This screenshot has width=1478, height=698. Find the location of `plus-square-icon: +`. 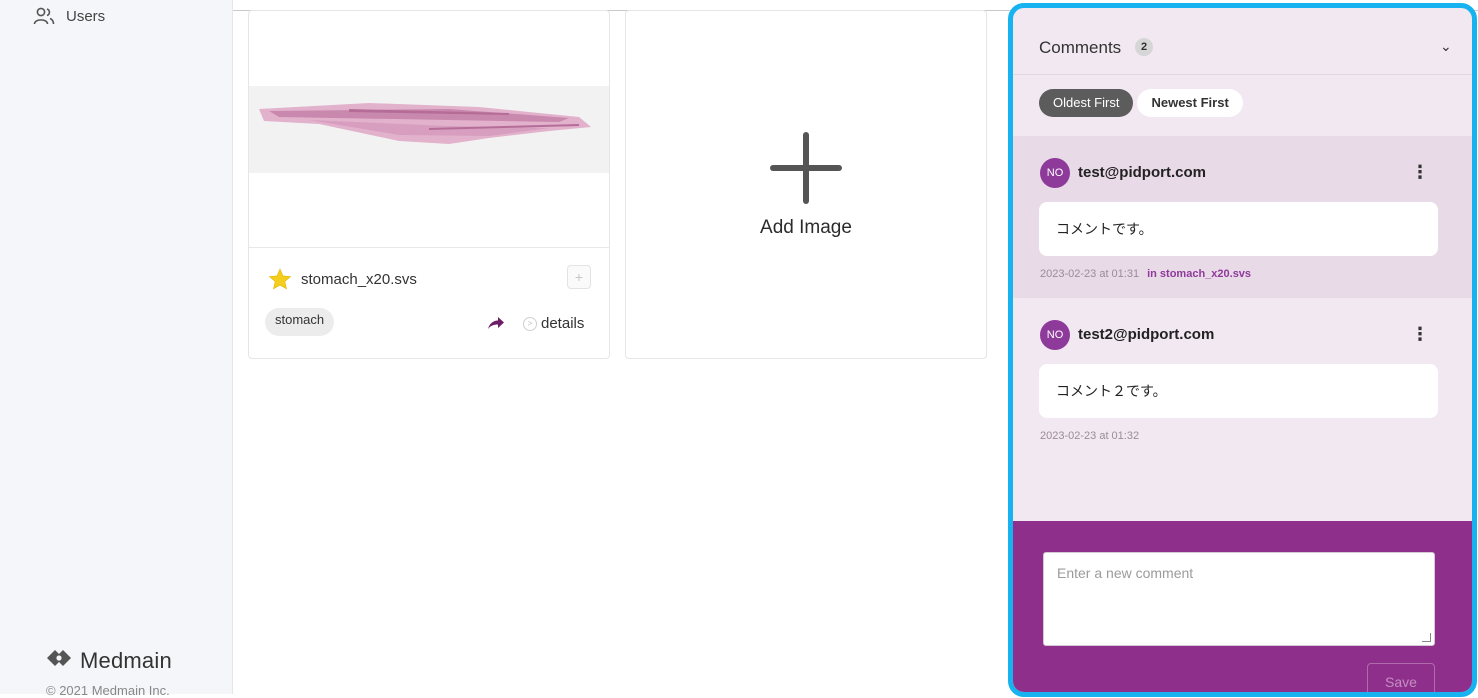

plus-square-icon: + is located at coordinates (579, 277).